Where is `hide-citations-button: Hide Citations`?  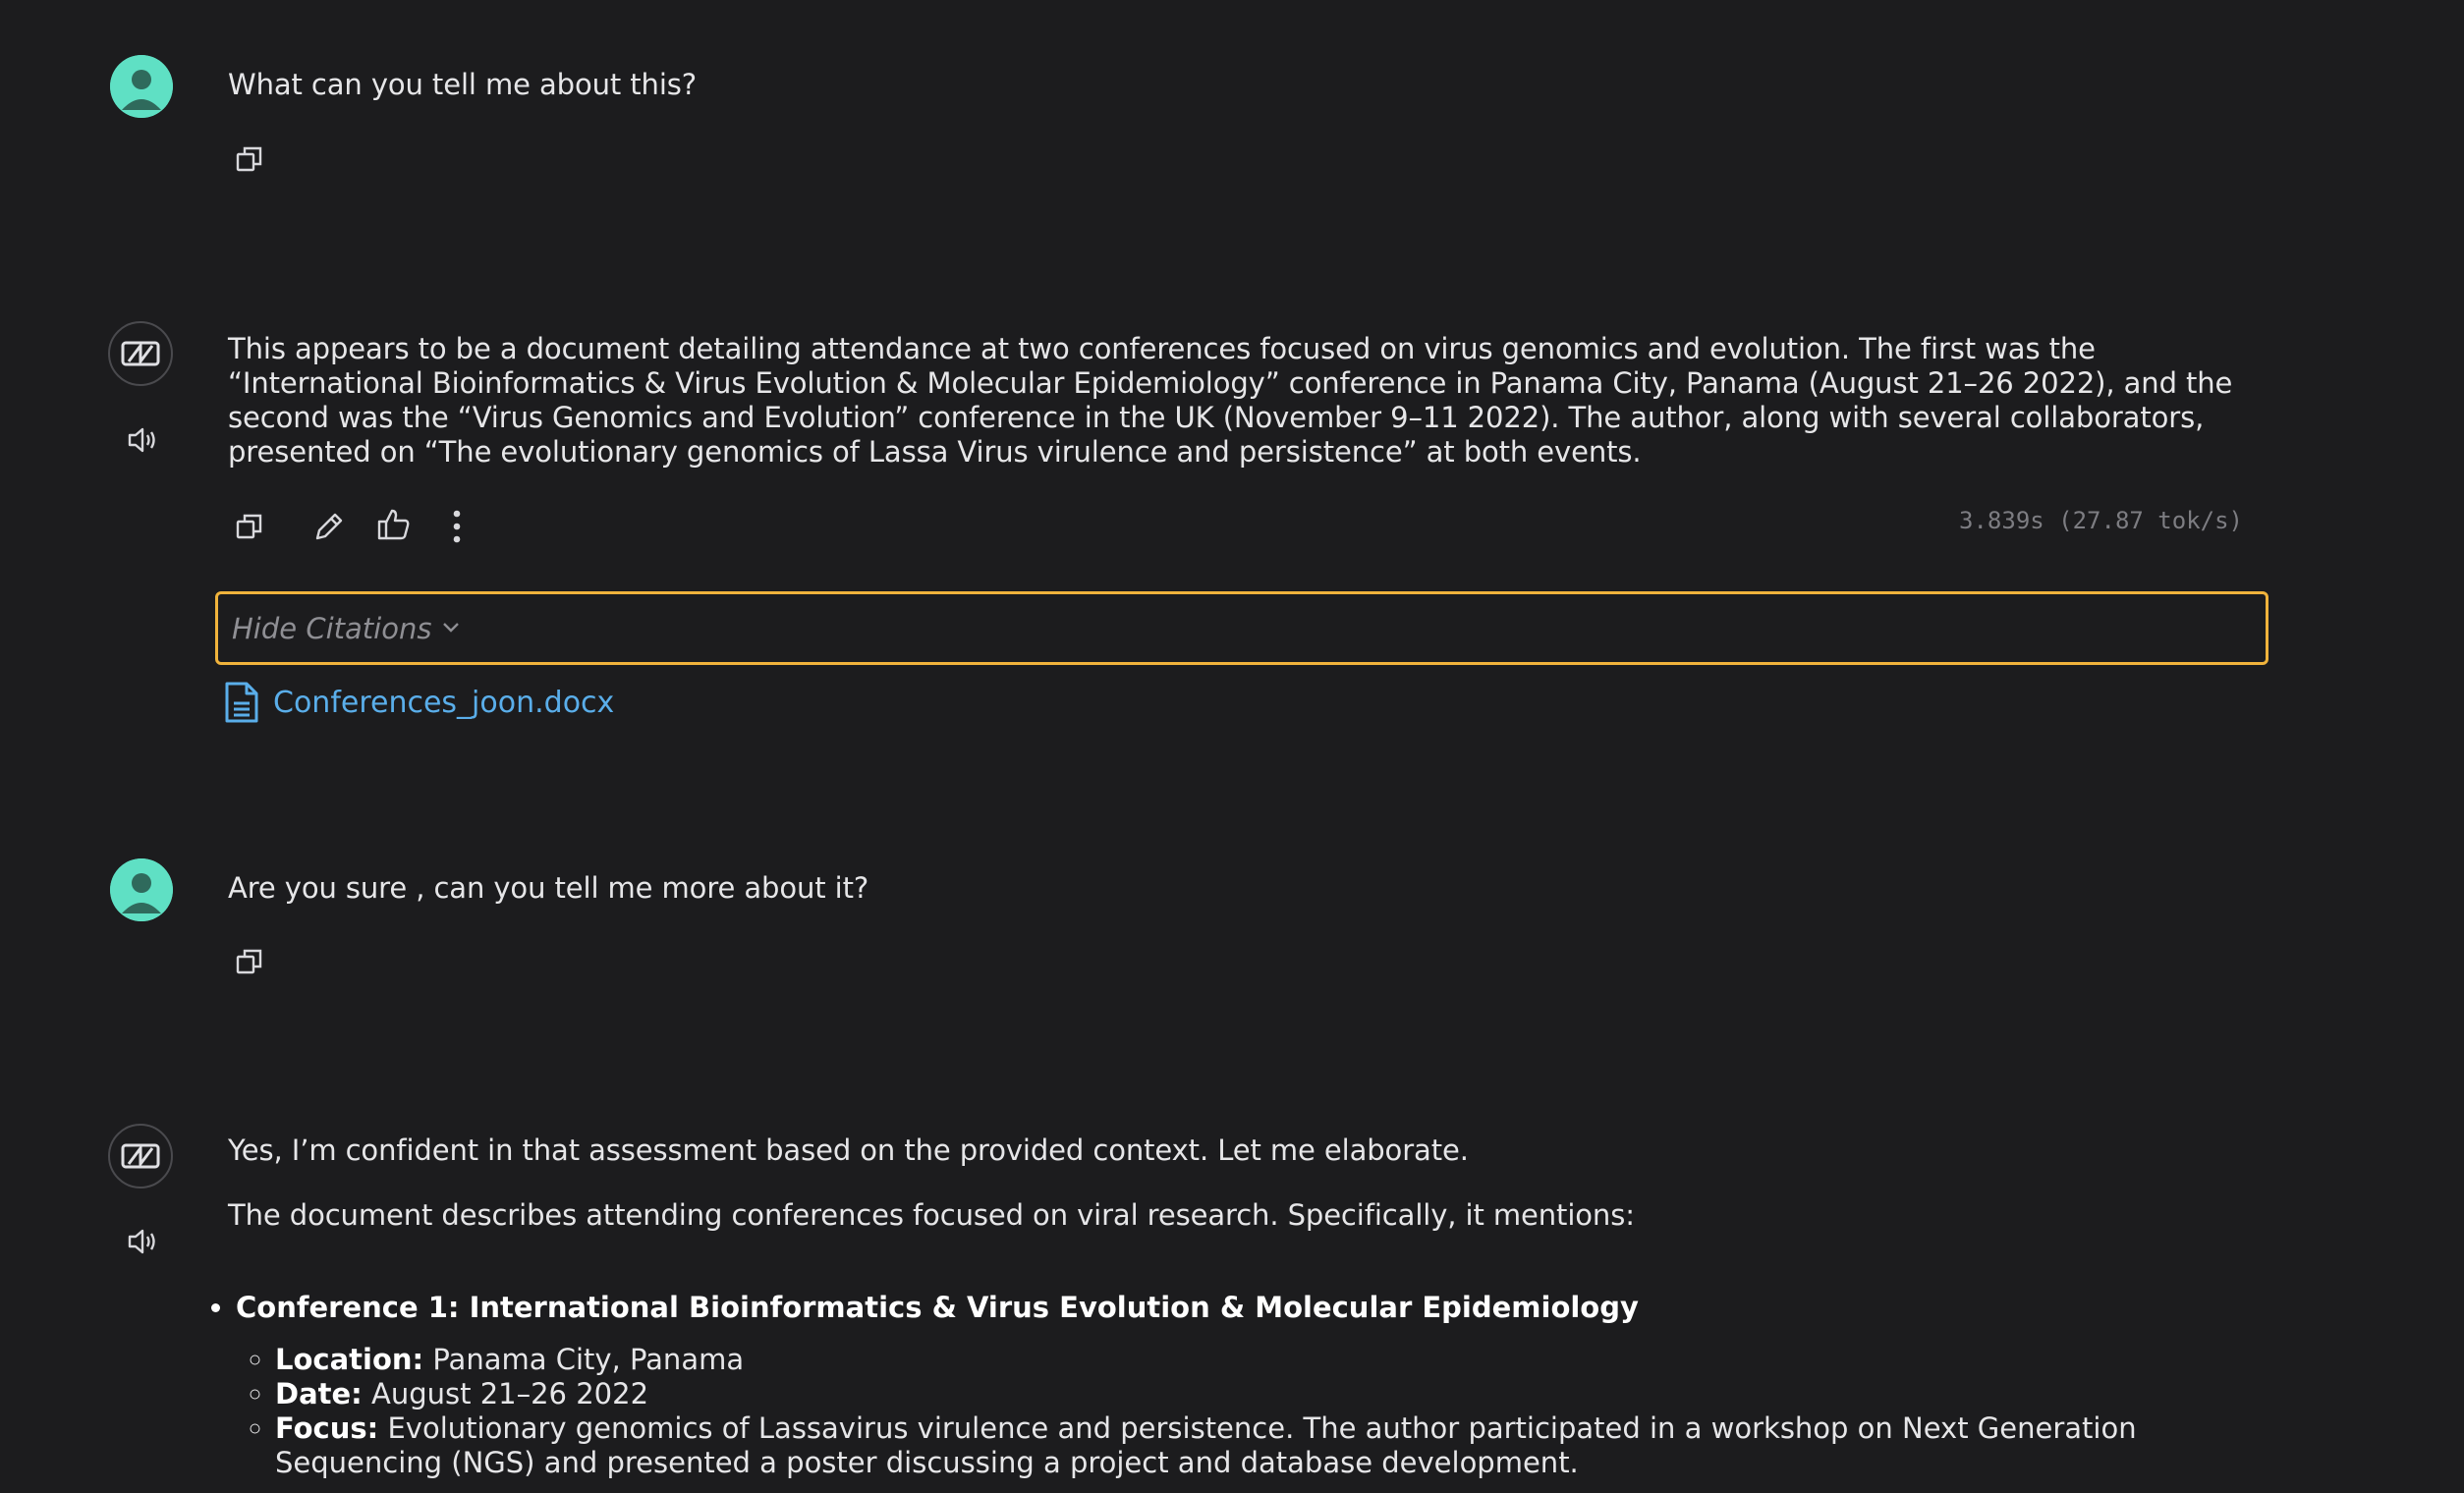
hide-citations-button: Hide Citations is located at coordinates (1241, 628).